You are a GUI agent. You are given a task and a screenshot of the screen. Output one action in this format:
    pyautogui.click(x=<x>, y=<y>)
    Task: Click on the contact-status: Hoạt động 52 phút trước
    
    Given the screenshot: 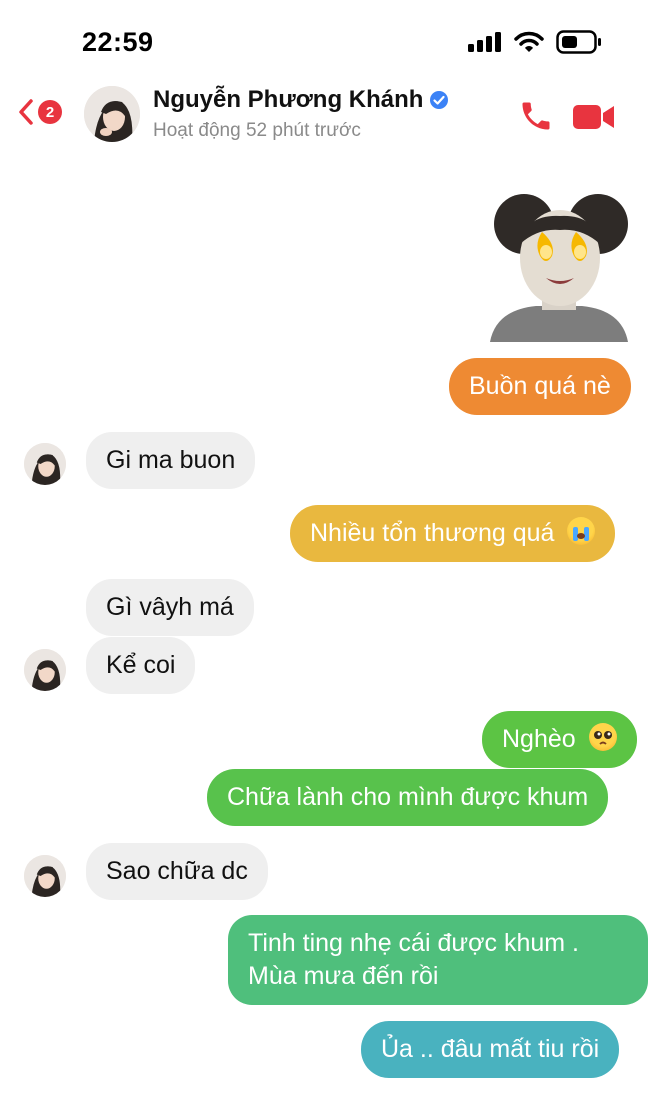 What is the action you would take?
    pyautogui.click(x=257, y=130)
    